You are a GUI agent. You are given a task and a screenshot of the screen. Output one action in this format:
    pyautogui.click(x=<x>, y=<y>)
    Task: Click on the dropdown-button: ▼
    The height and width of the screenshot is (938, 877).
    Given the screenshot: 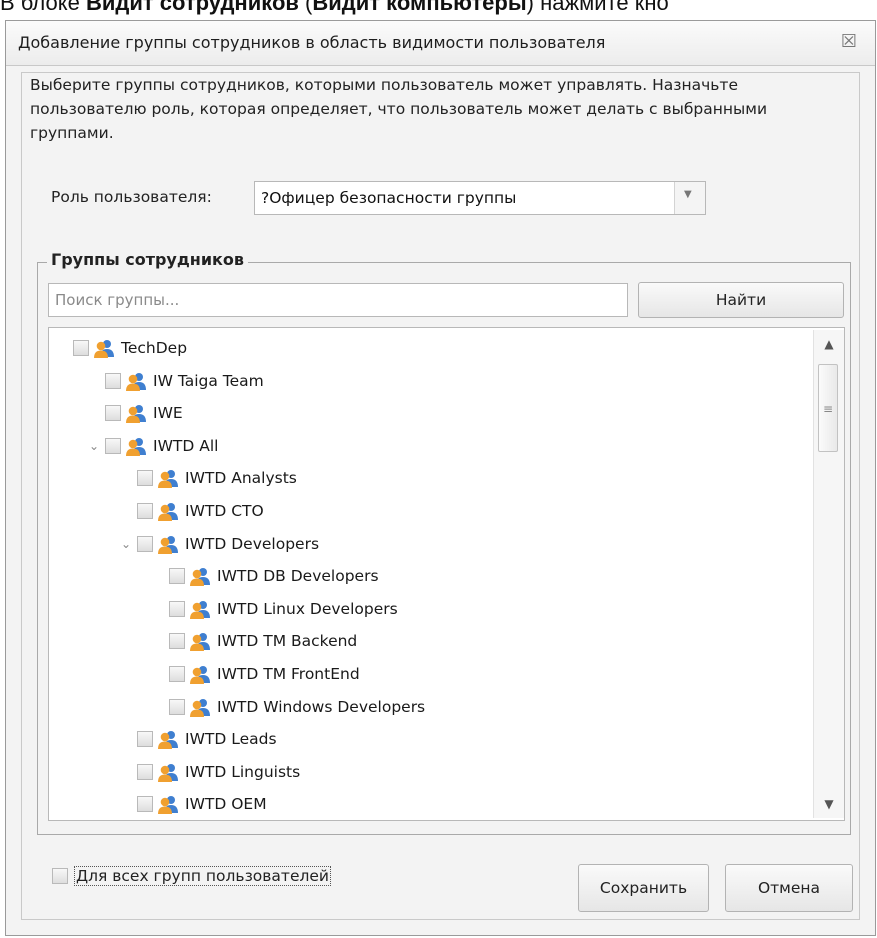 What is the action you would take?
    pyautogui.click(x=689, y=198)
    